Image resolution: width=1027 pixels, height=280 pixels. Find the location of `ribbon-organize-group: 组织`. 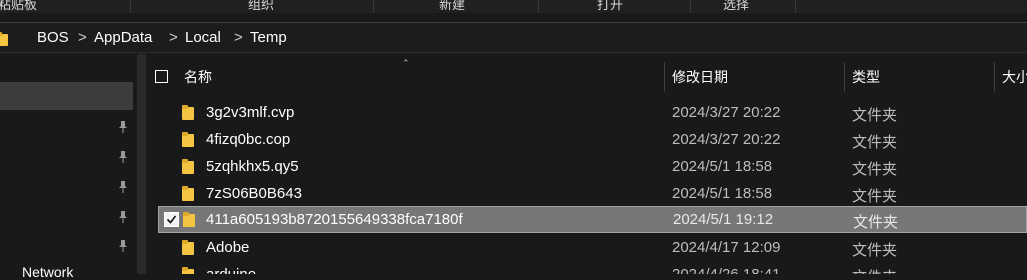

ribbon-organize-group: 组织 is located at coordinates (261, 6).